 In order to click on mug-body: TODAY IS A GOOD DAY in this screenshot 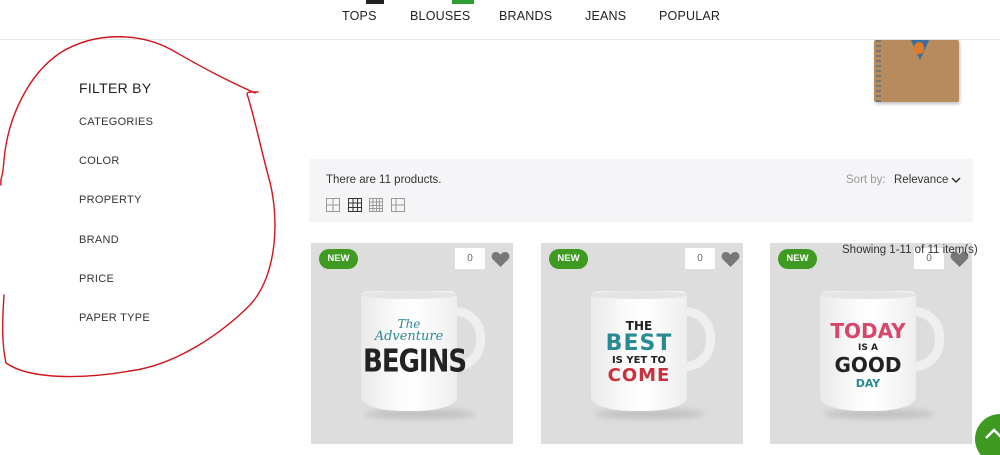, I will do `click(868, 351)`.